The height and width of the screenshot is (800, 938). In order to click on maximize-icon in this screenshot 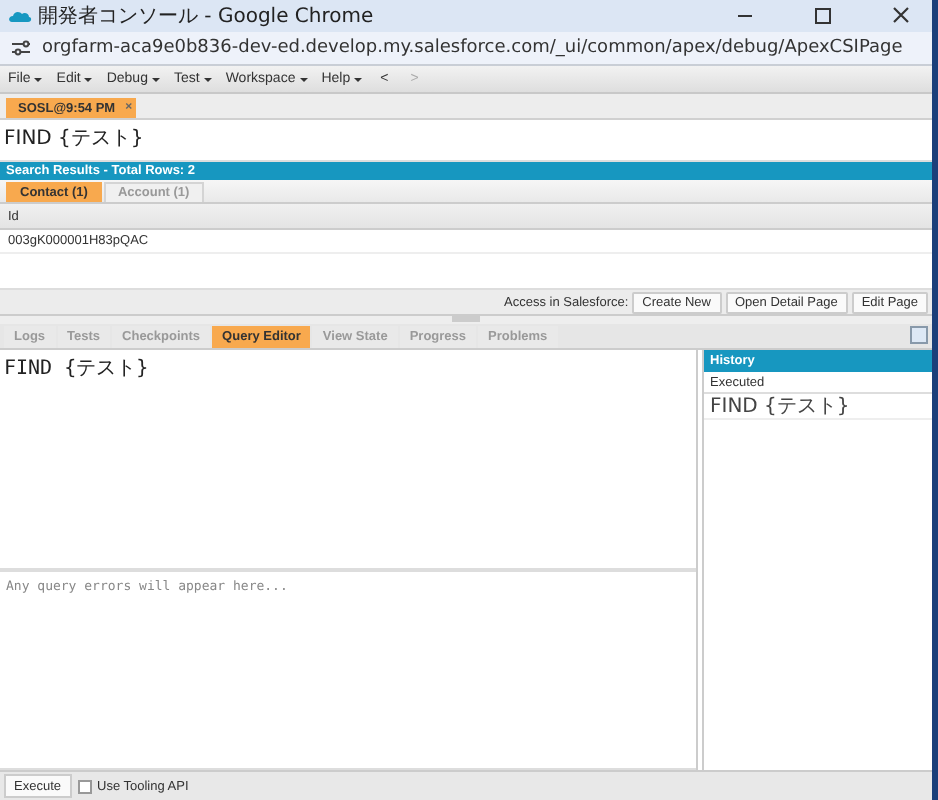, I will do `click(823, 16)`.